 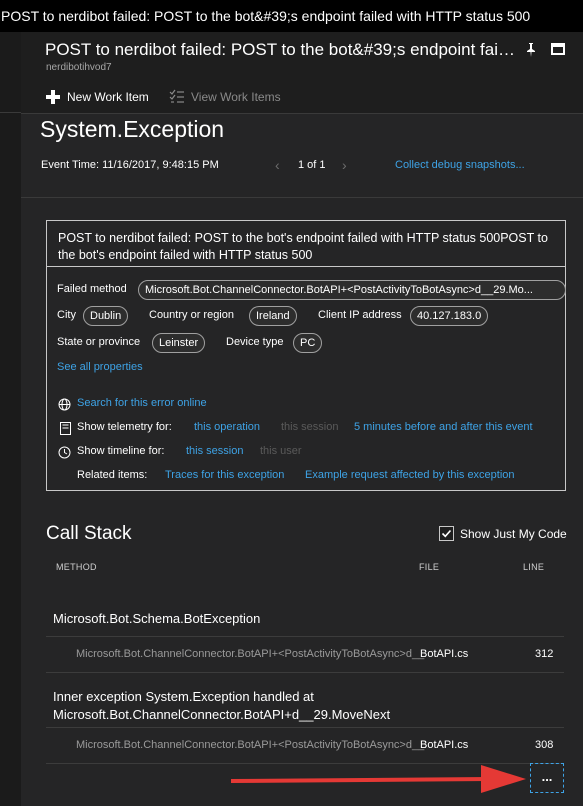 What do you see at coordinates (558, 49) in the screenshot?
I see `maximize-icon` at bounding box center [558, 49].